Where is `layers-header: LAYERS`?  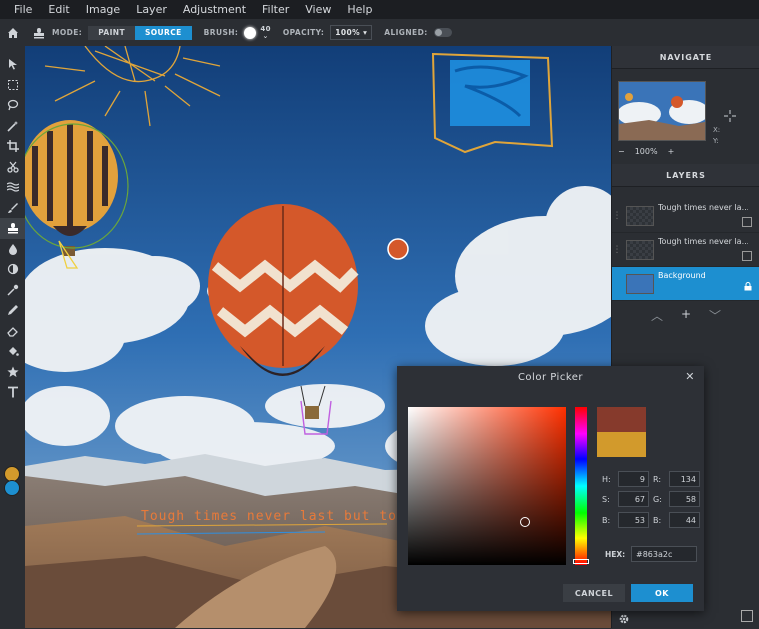
layers-header: LAYERS is located at coordinates (685, 175).